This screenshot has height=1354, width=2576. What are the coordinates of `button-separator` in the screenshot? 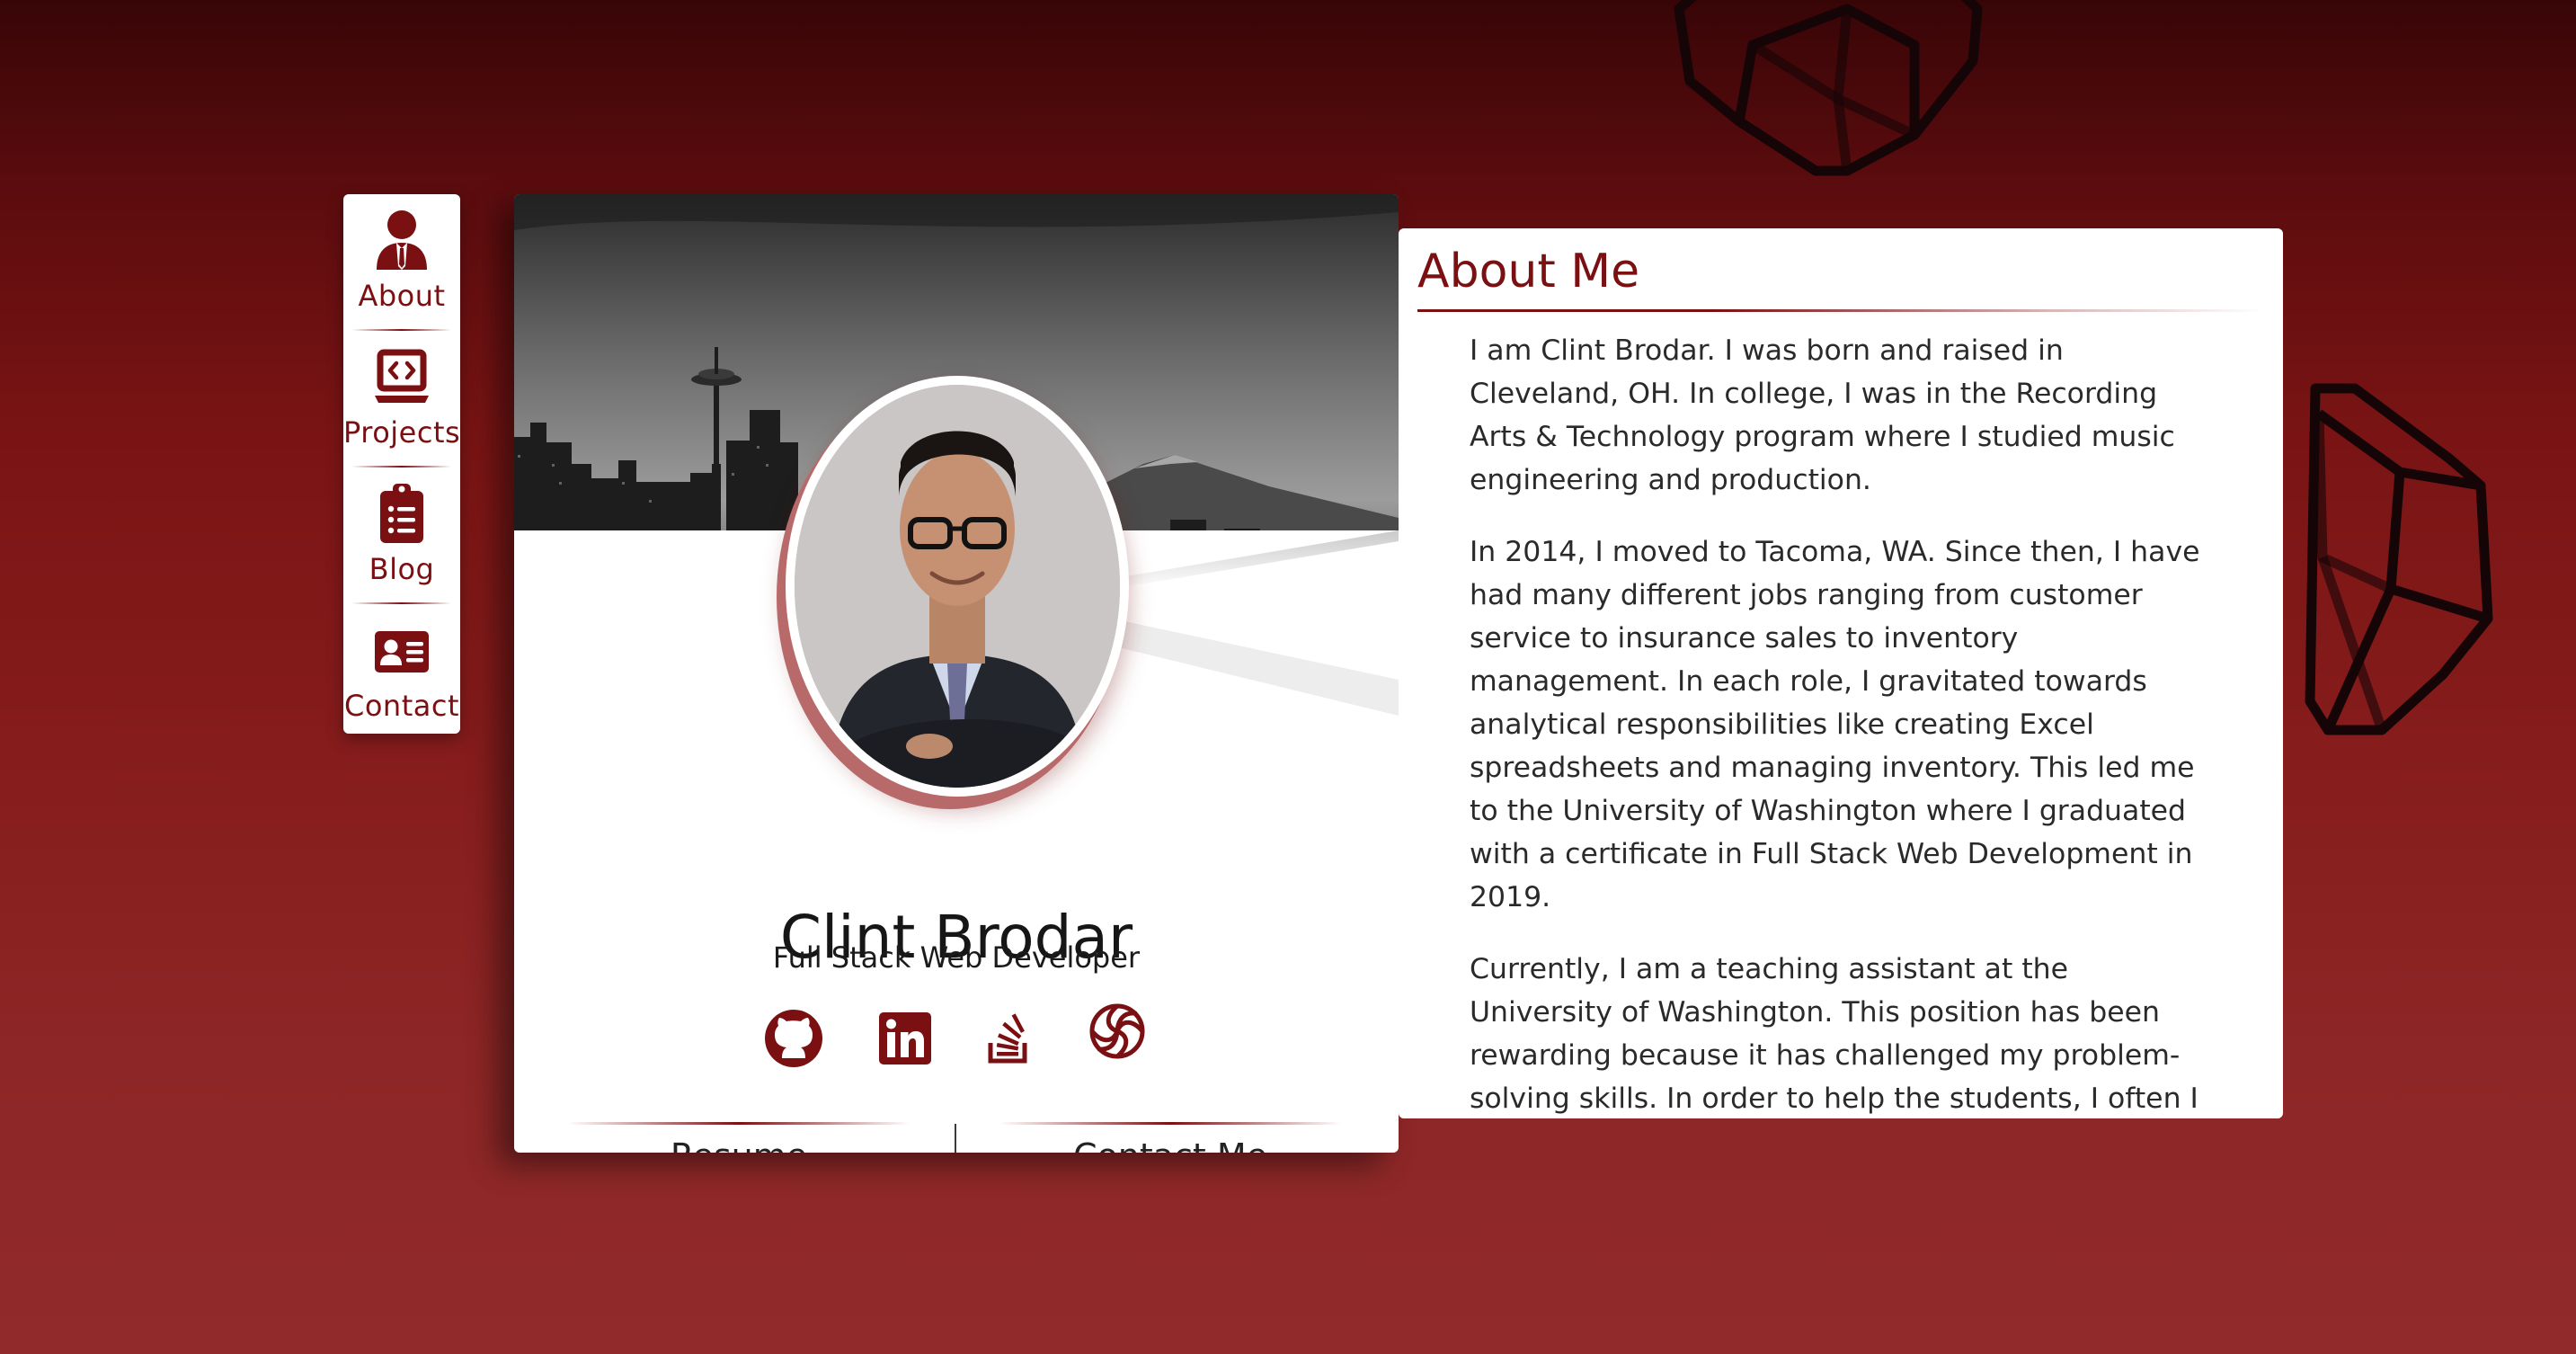 It's located at (956, 1138).